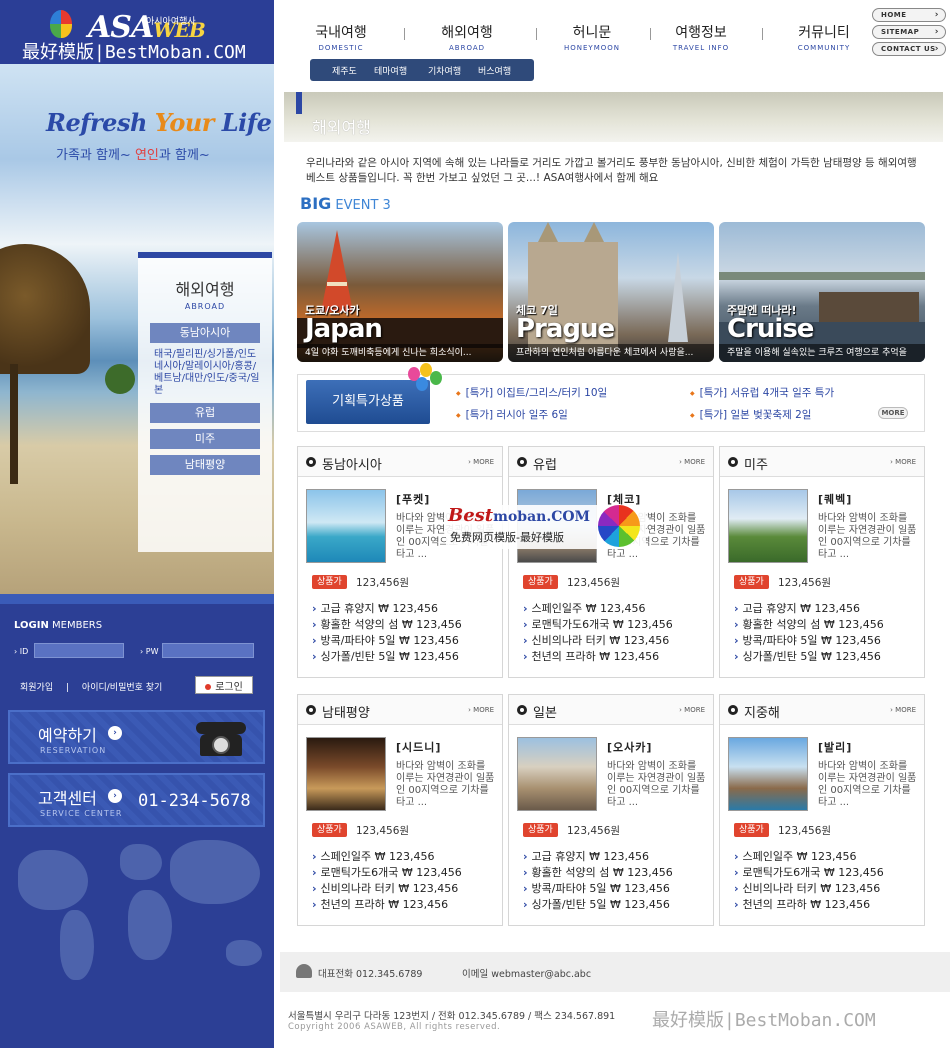 The width and height of the screenshot is (950, 1048). Describe the element at coordinates (494, 70) in the screenshot. I see `subnav-bus: 버스여행` at that location.